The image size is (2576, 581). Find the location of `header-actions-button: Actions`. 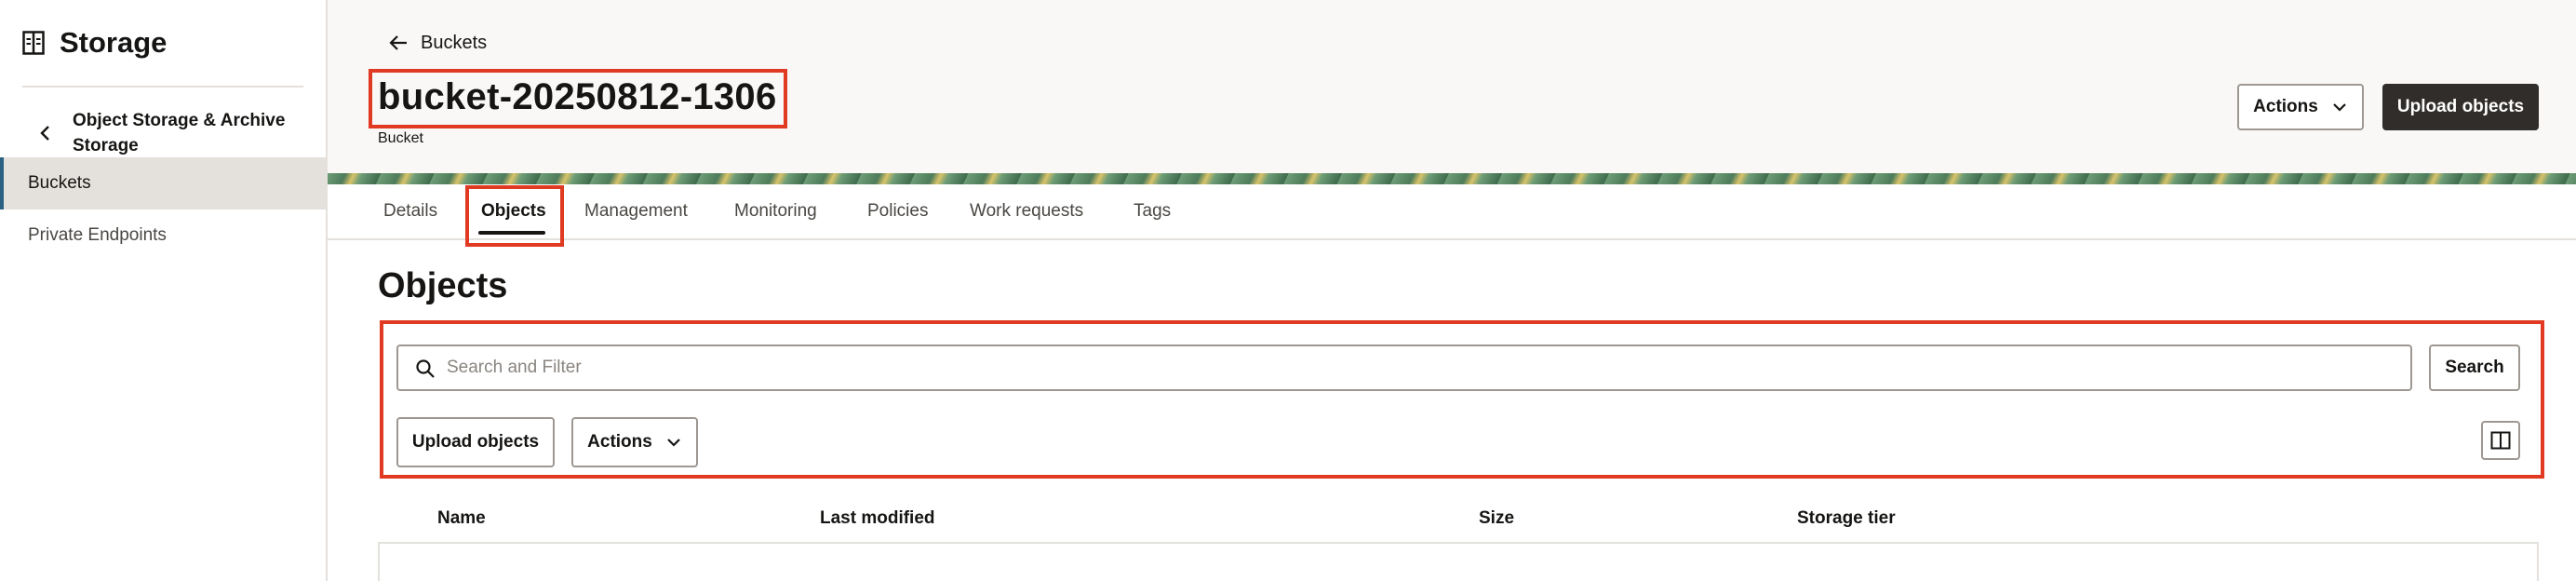

header-actions-button: Actions is located at coordinates (2300, 107).